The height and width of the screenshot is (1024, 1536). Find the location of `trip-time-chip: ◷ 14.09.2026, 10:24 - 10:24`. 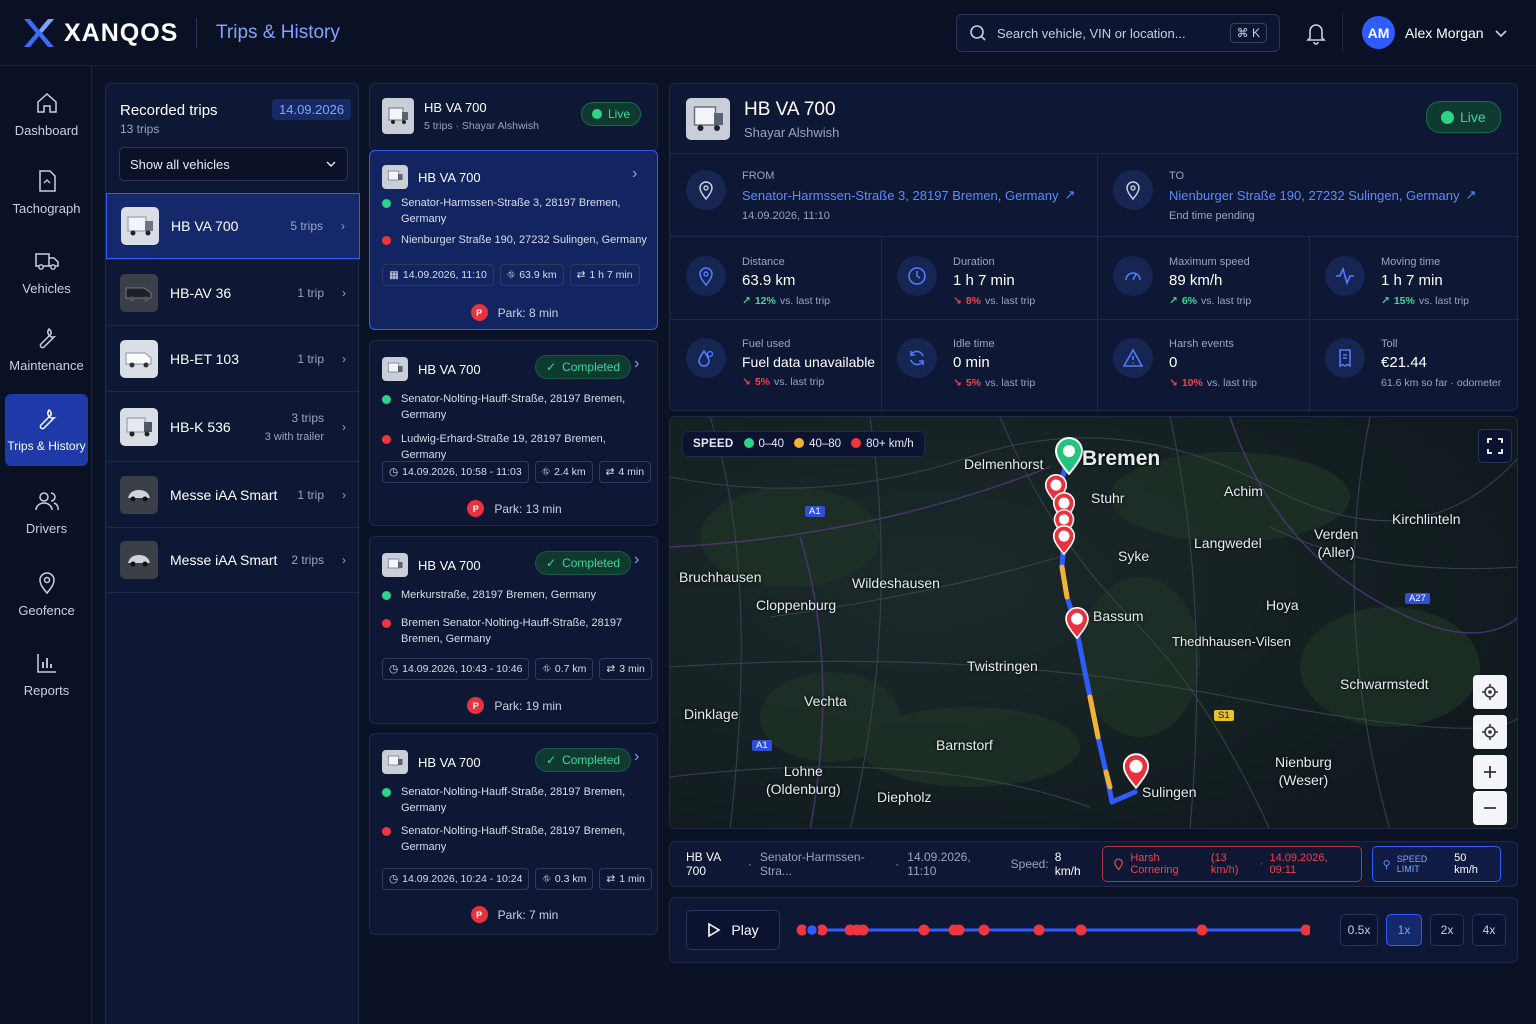

trip-time-chip: ◷ 14.09.2026, 10:24 - 10:24 is located at coordinates (456, 879).